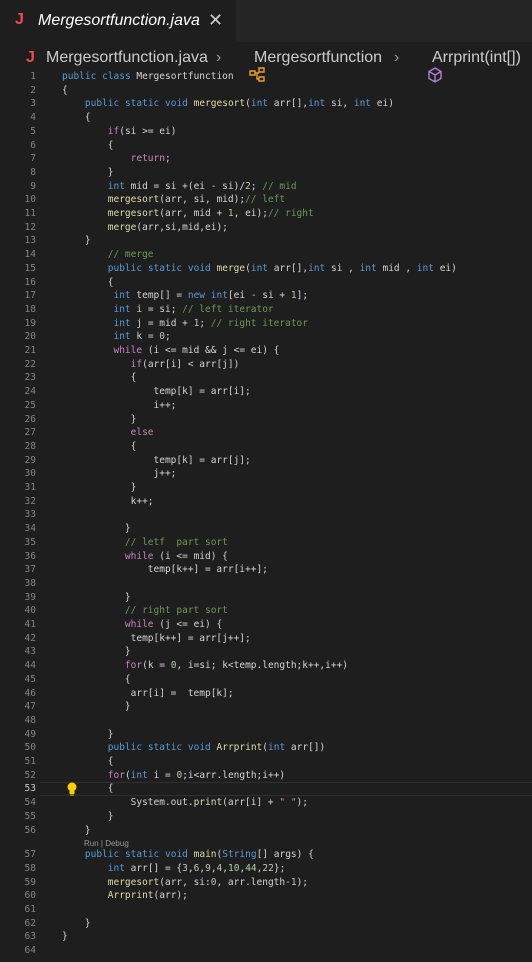  I want to click on code-line: int mid = si +(ei - si)/2; // mid, so click(179, 187).